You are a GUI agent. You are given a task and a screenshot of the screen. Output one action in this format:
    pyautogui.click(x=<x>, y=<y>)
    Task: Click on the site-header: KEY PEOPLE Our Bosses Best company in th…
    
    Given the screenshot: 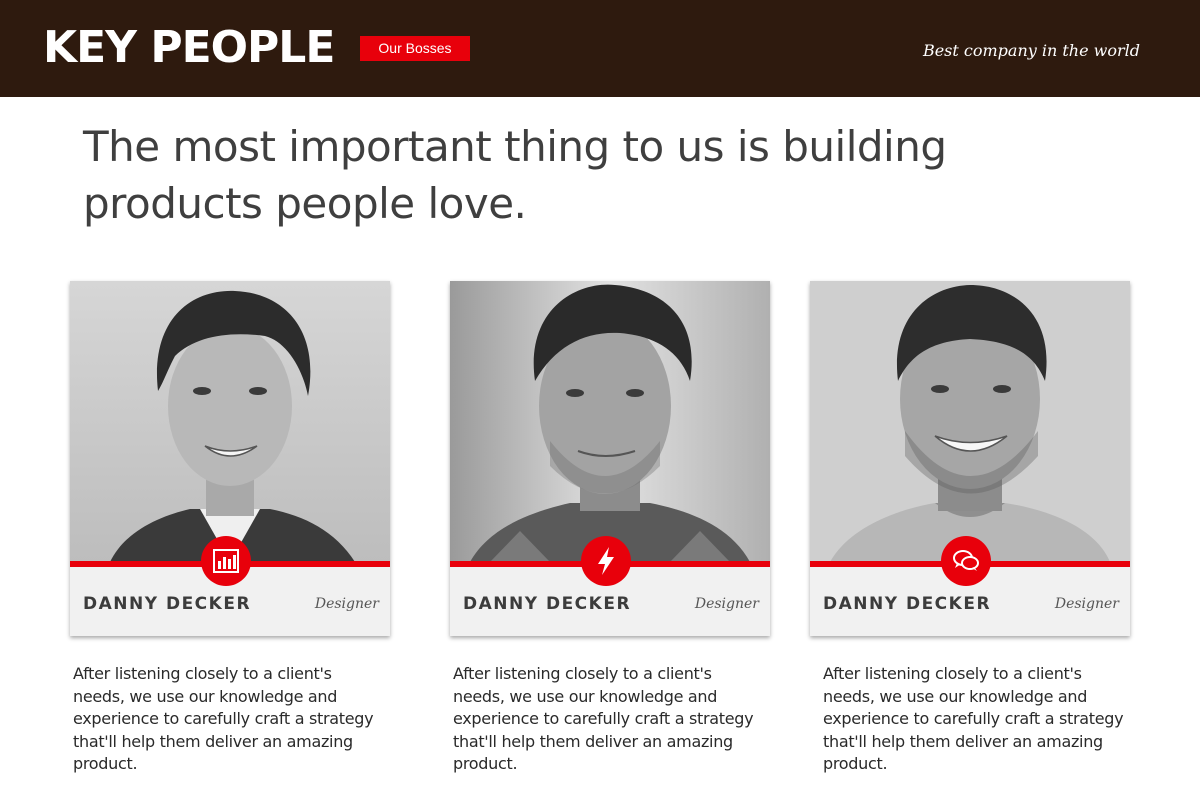 What is the action you would take?
    pyautogui.click(x=600, y=48)
    